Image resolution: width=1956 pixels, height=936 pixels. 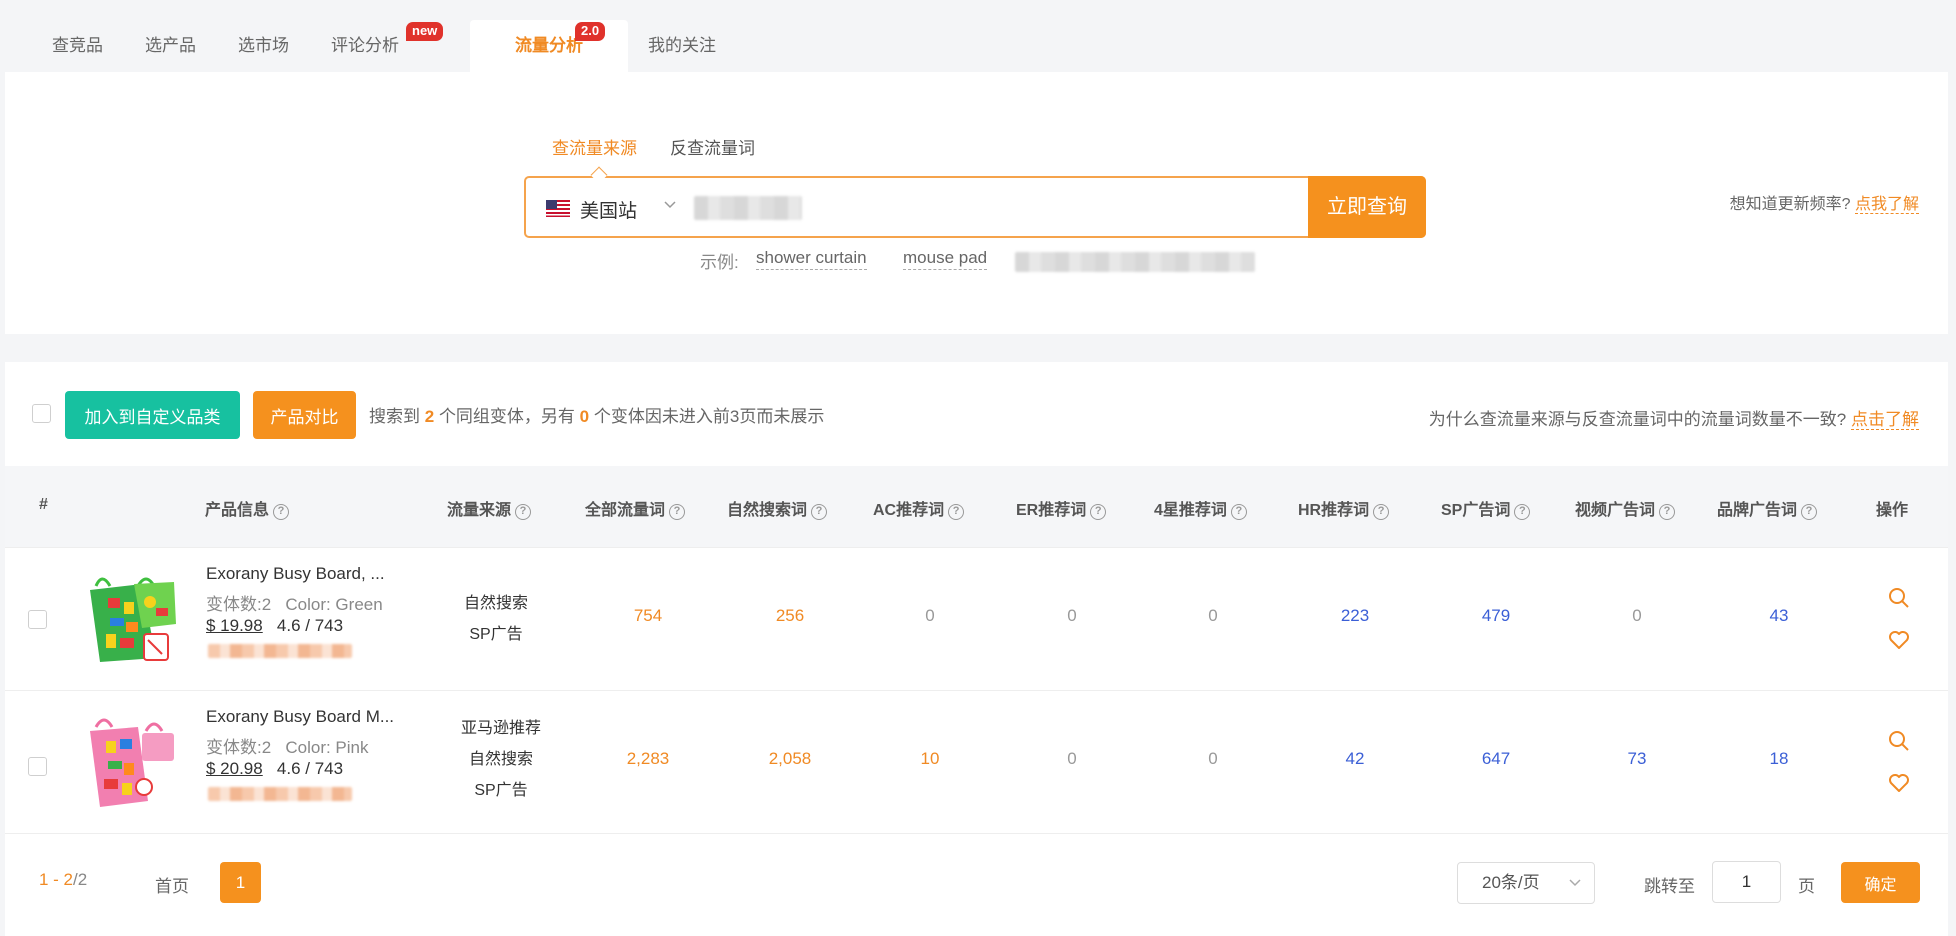 What do you see at coordinates (1824, 202) in the screenshot?
I see `update-frequency-hint: 想知道更新频率? 点我了解` at bounding box center [1824, 202].